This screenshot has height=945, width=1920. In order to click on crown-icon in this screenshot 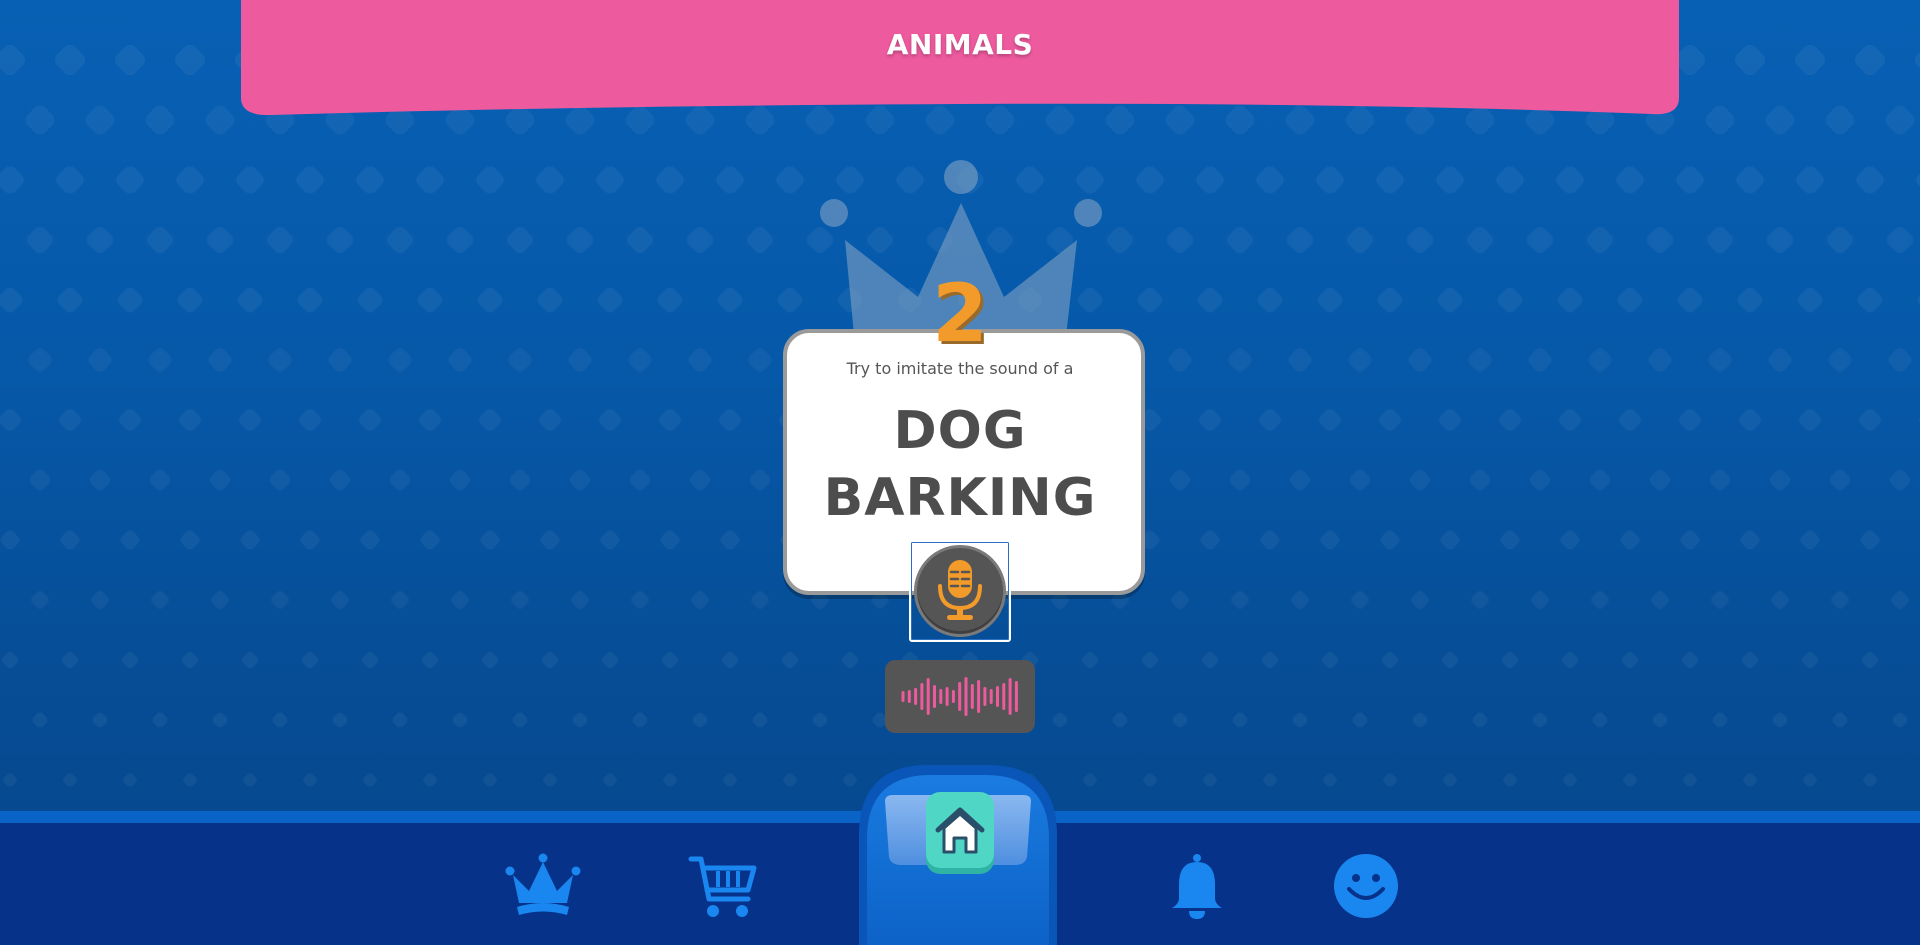, I will do `click(543, 885)`.